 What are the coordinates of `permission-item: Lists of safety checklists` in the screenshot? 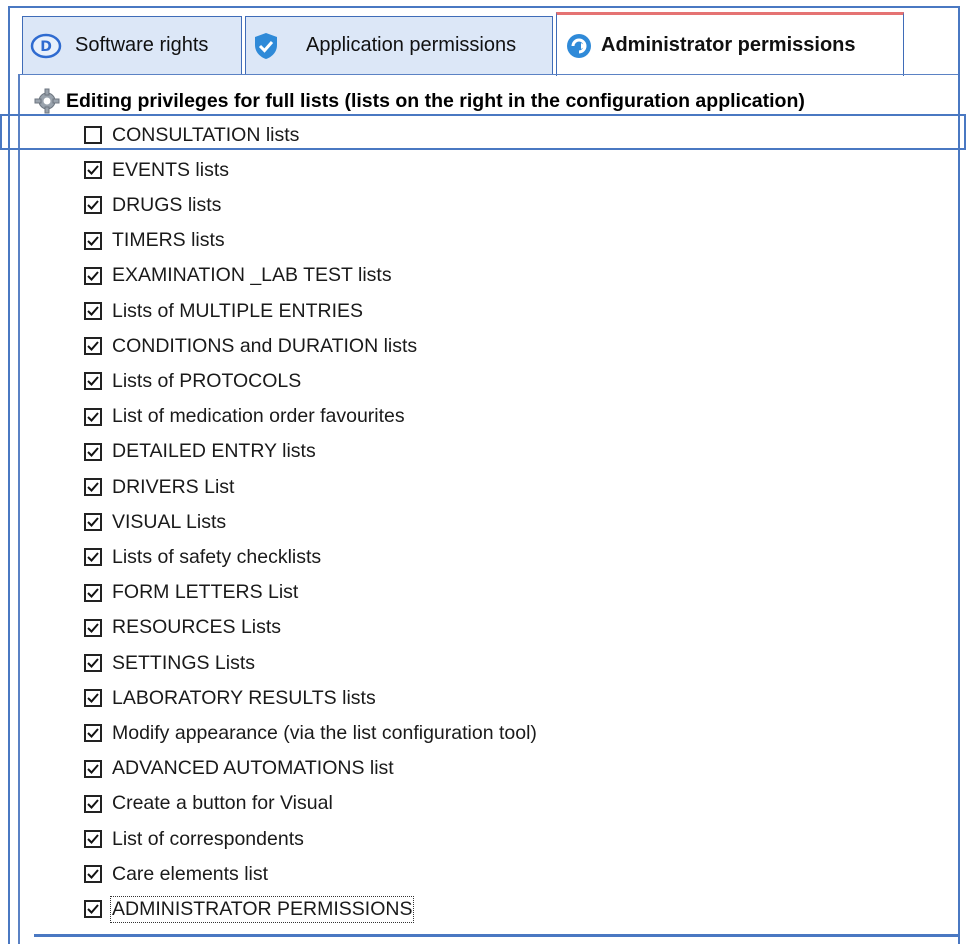 It's located at (434, 557).